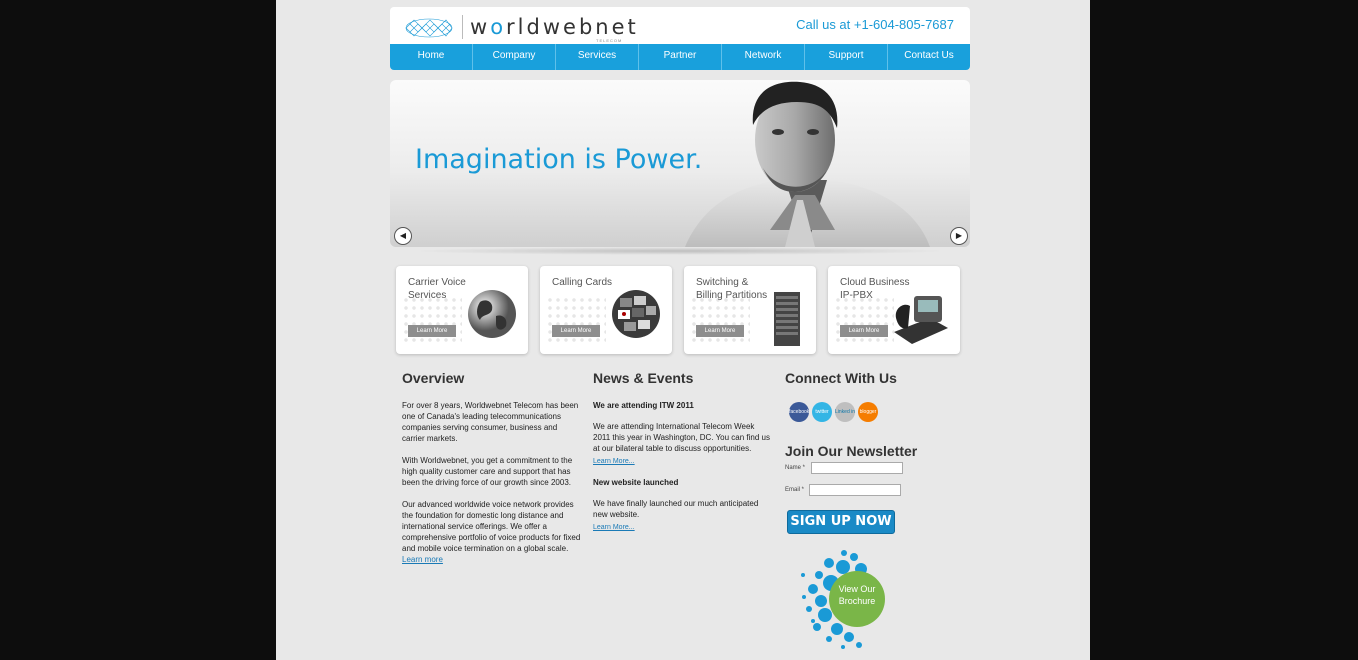 This screenshot has width=1358, height=660. I want to click on name-field-row: Name *, so click(844, 468).